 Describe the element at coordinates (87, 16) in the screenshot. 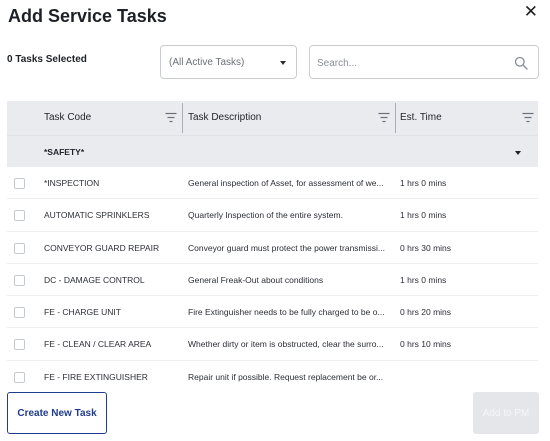

I see `dialog-title: Add Service Tasks` at that location.